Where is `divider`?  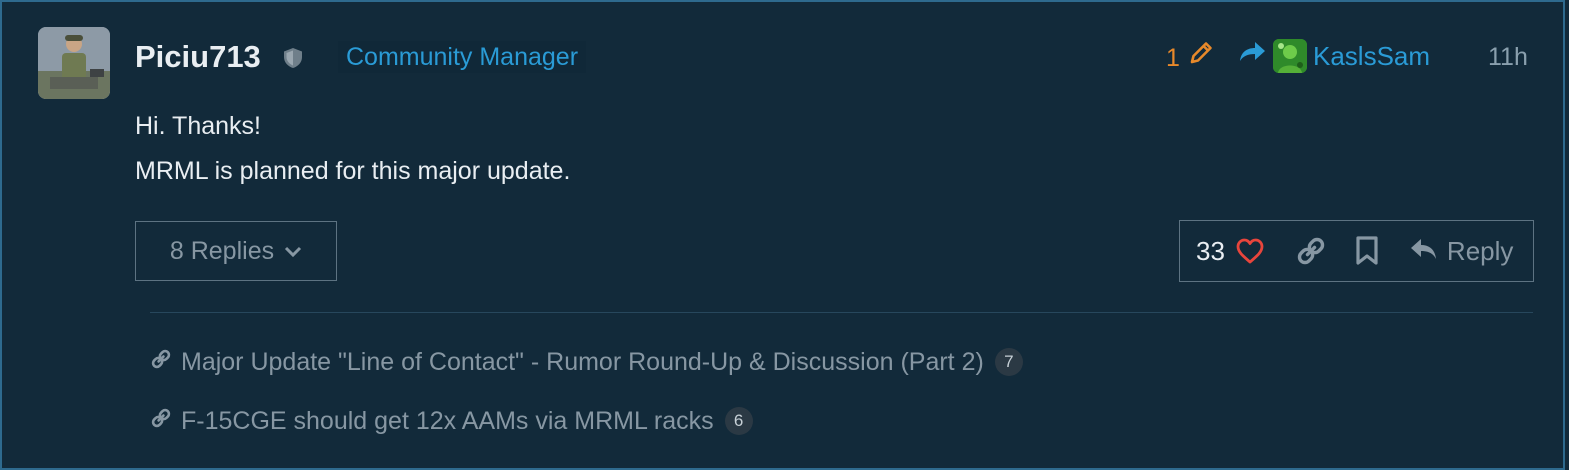
divider is located at coordinates (841, 312).